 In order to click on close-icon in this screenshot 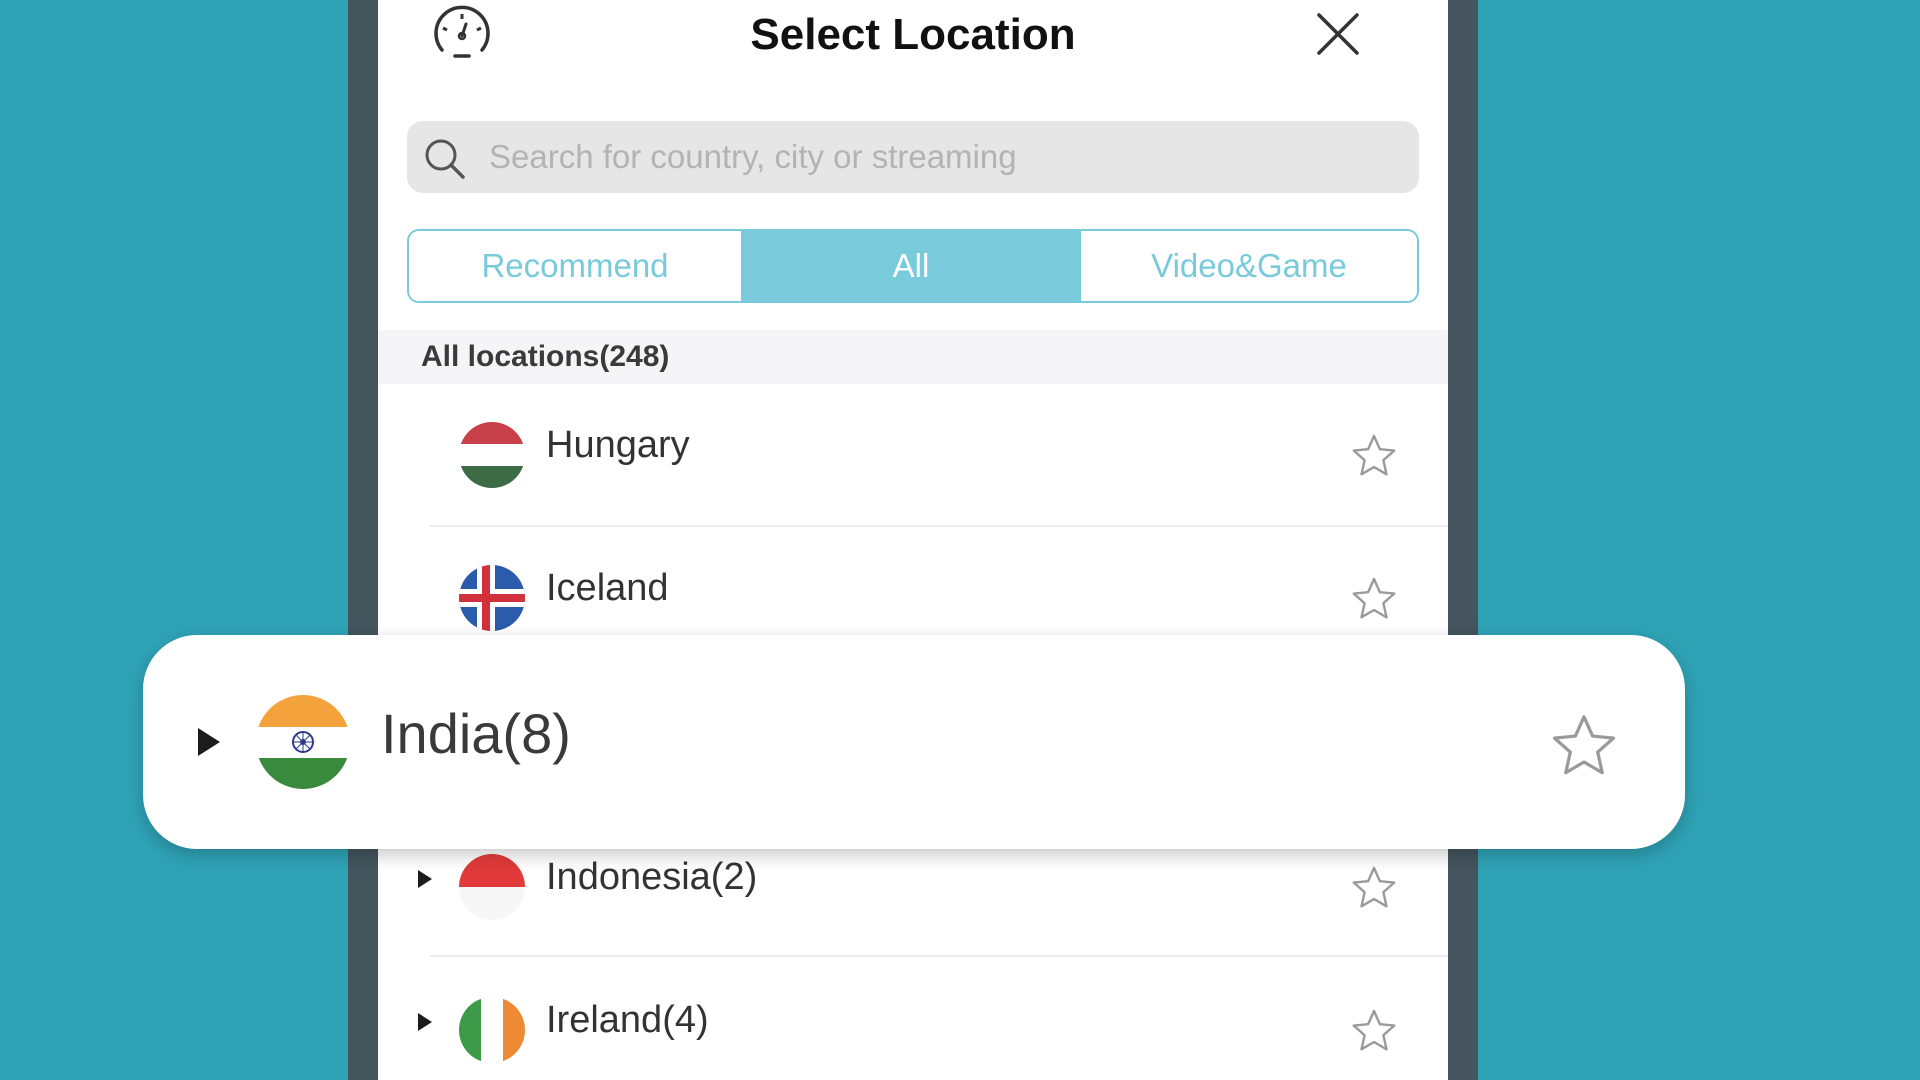, I will do `click(1338, 34)`.